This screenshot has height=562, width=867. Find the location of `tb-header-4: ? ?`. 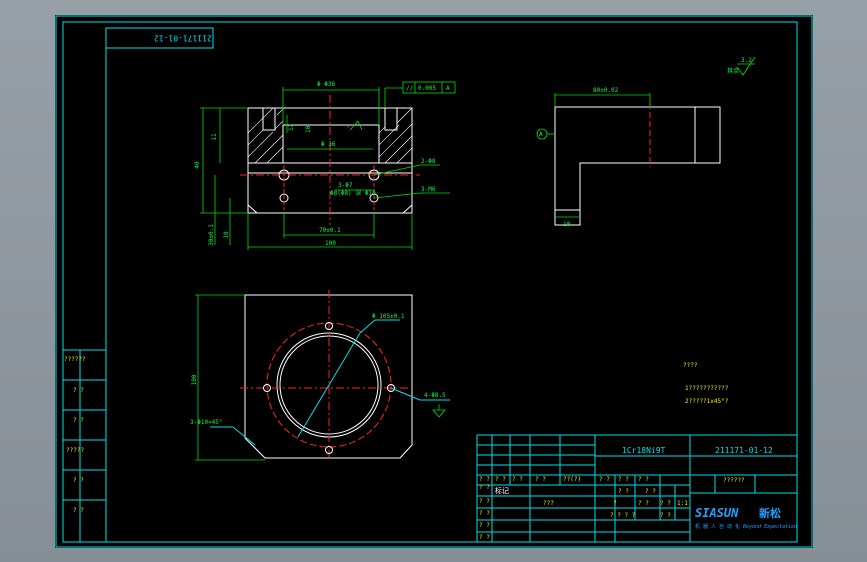

tb-header-4: ? ? is located at coordinates (540, 479).